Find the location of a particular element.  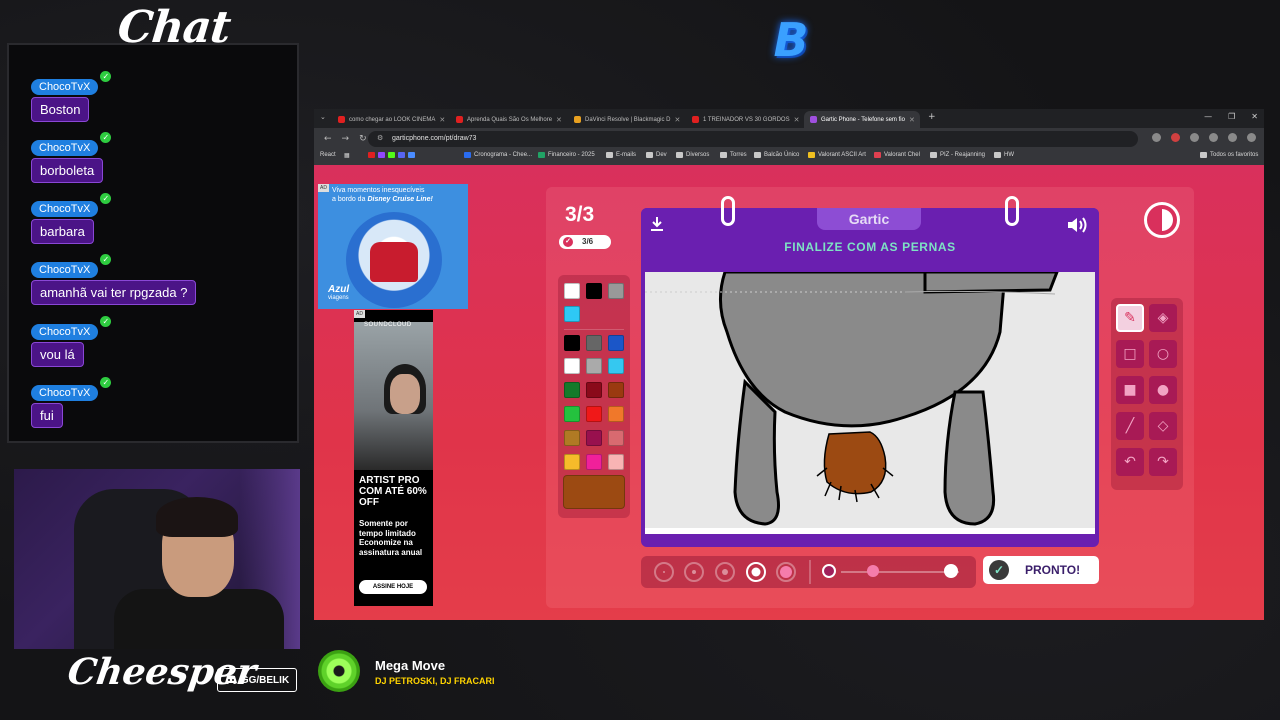

apps-icon: ▦ is located at coordinates (347, 155).